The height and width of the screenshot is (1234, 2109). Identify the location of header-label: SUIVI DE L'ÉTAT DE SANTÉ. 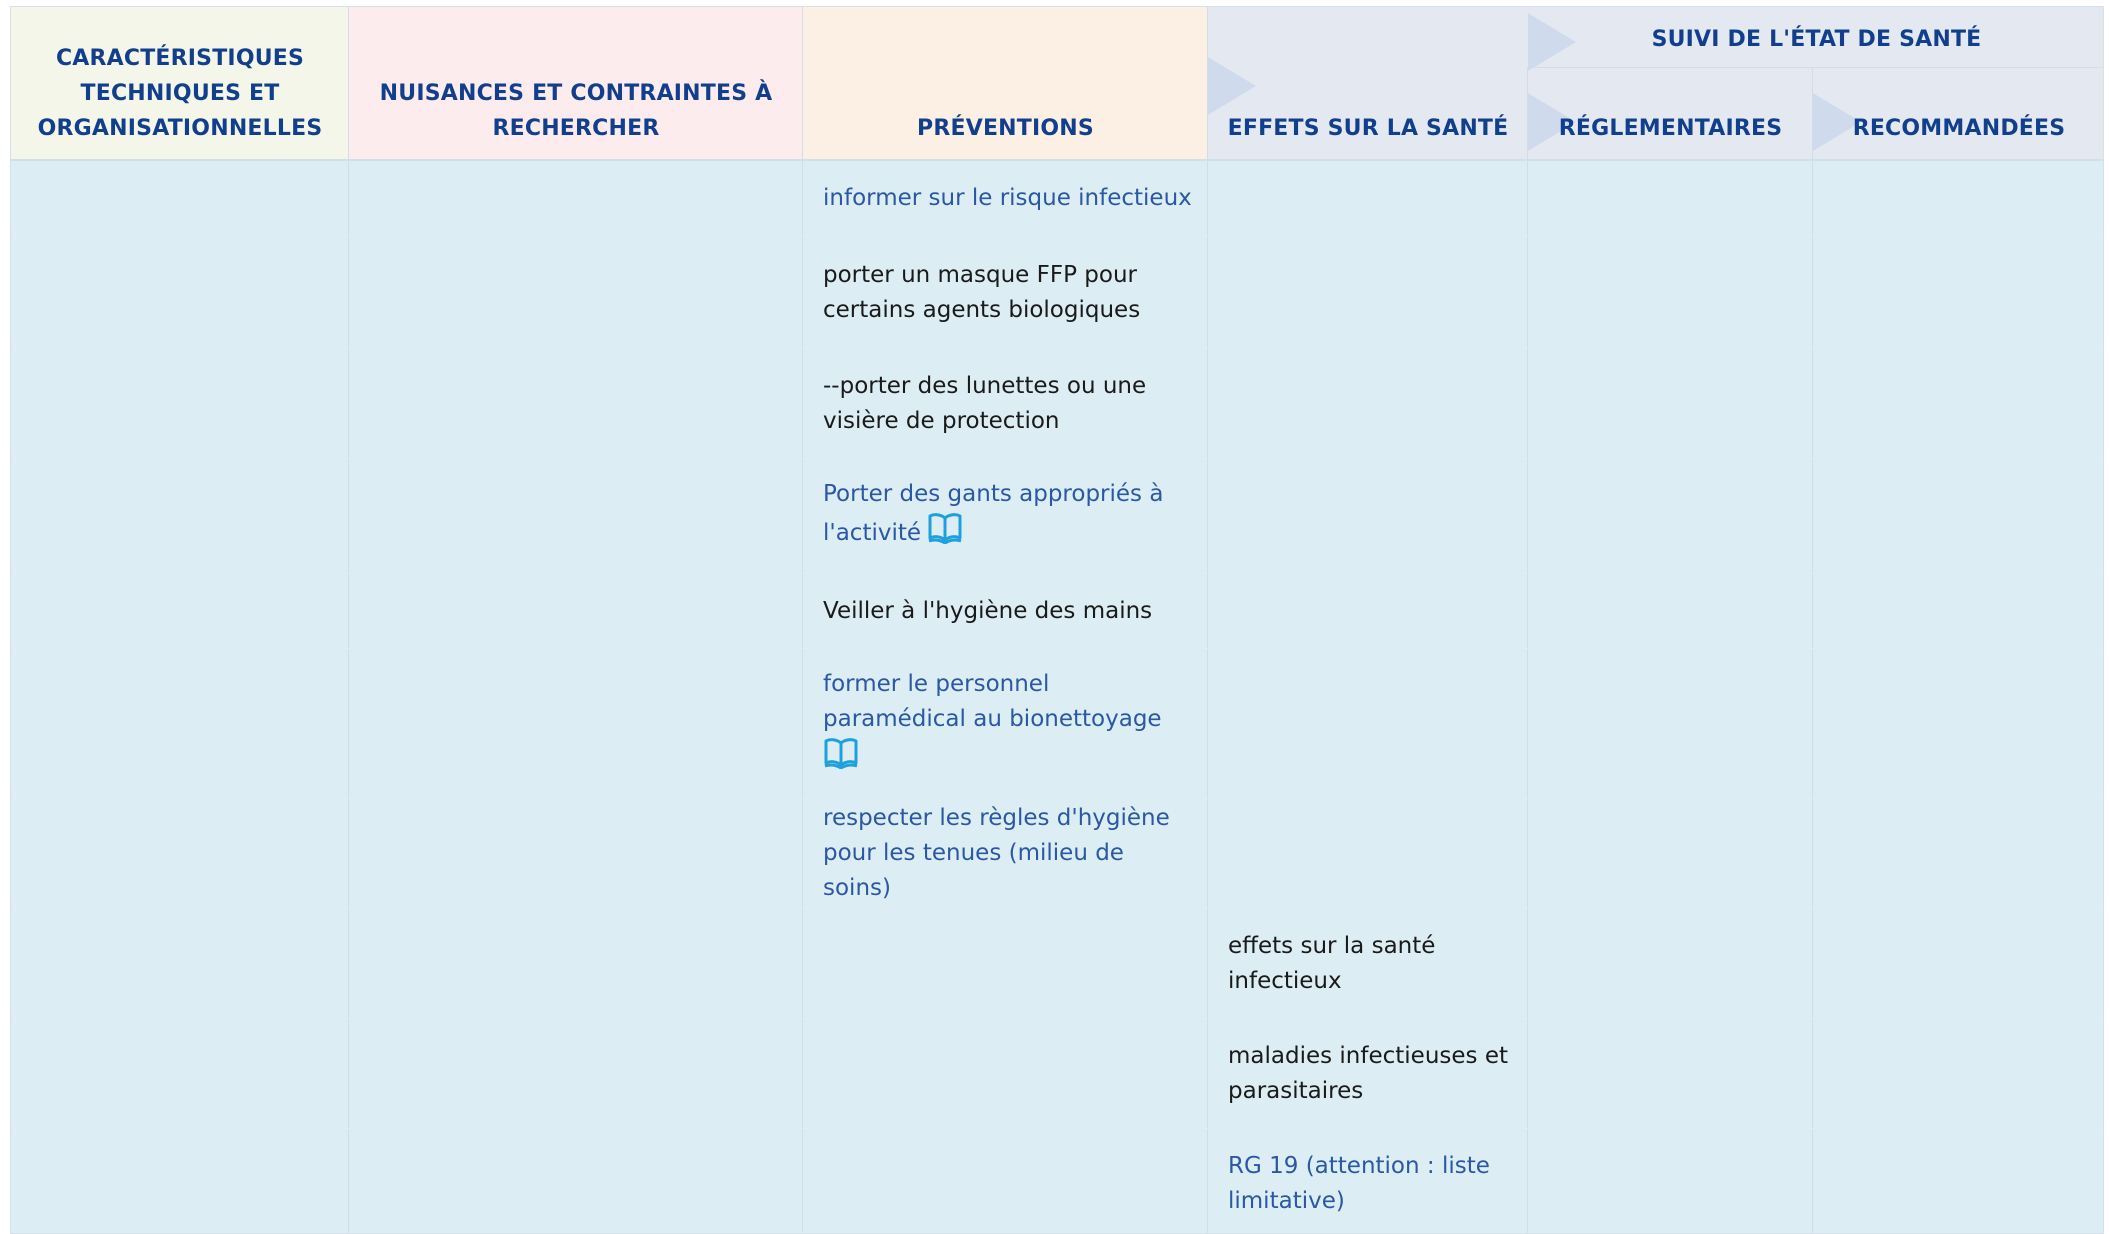
(1816, 39).